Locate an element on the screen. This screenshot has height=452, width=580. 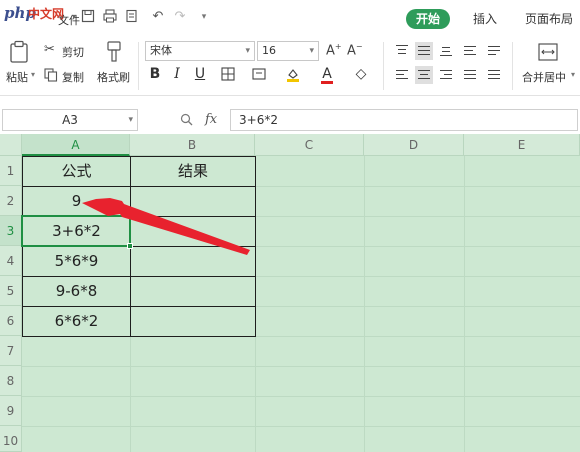
align-bottom-icon is located at coordinates (446, 51).